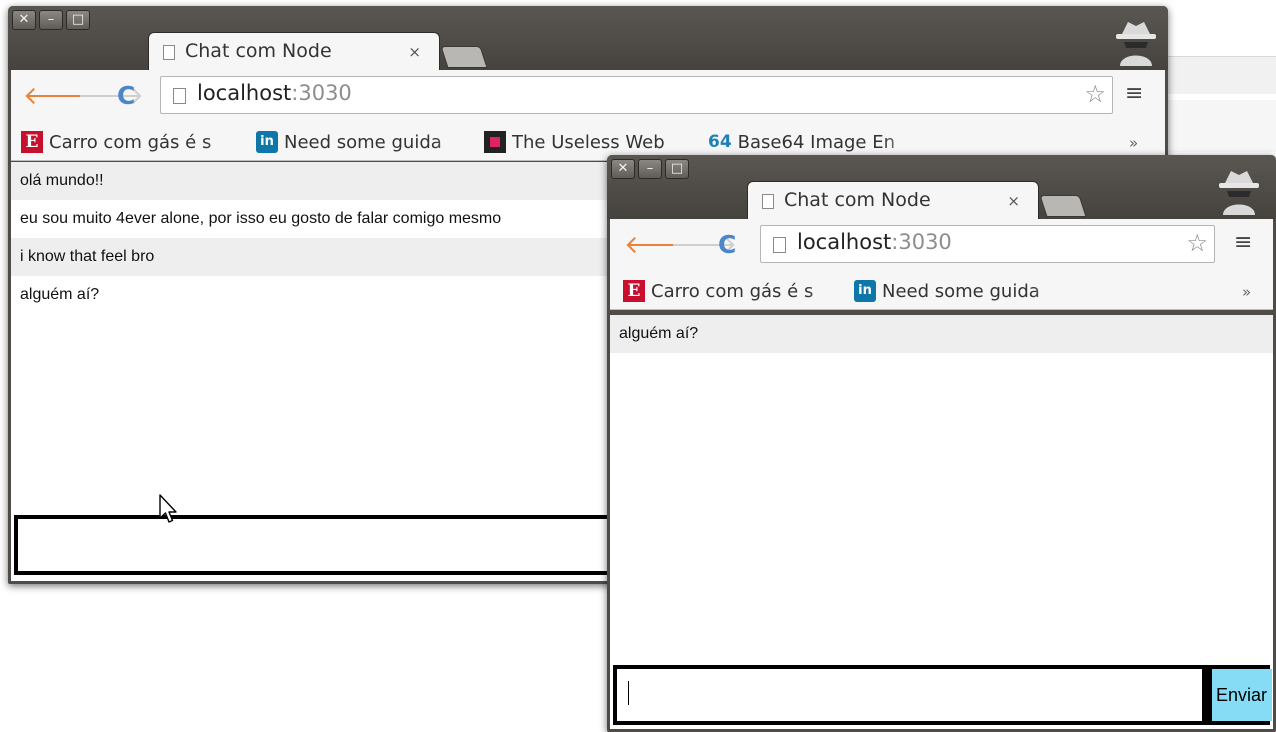  I want to click on text-caret, so click(628, 693).